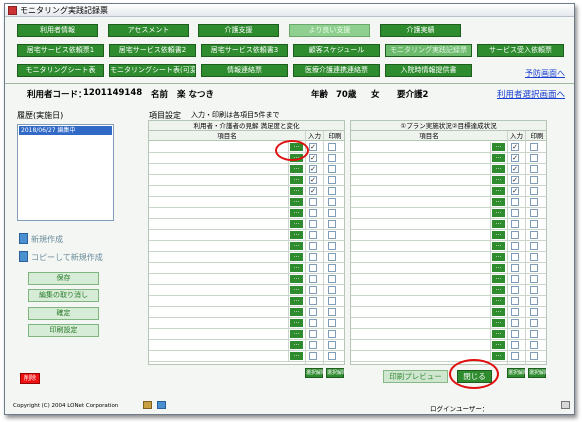  I want to click on nav-home-service-request-1: 居宅サービス依頼票1, so click(60, 50).